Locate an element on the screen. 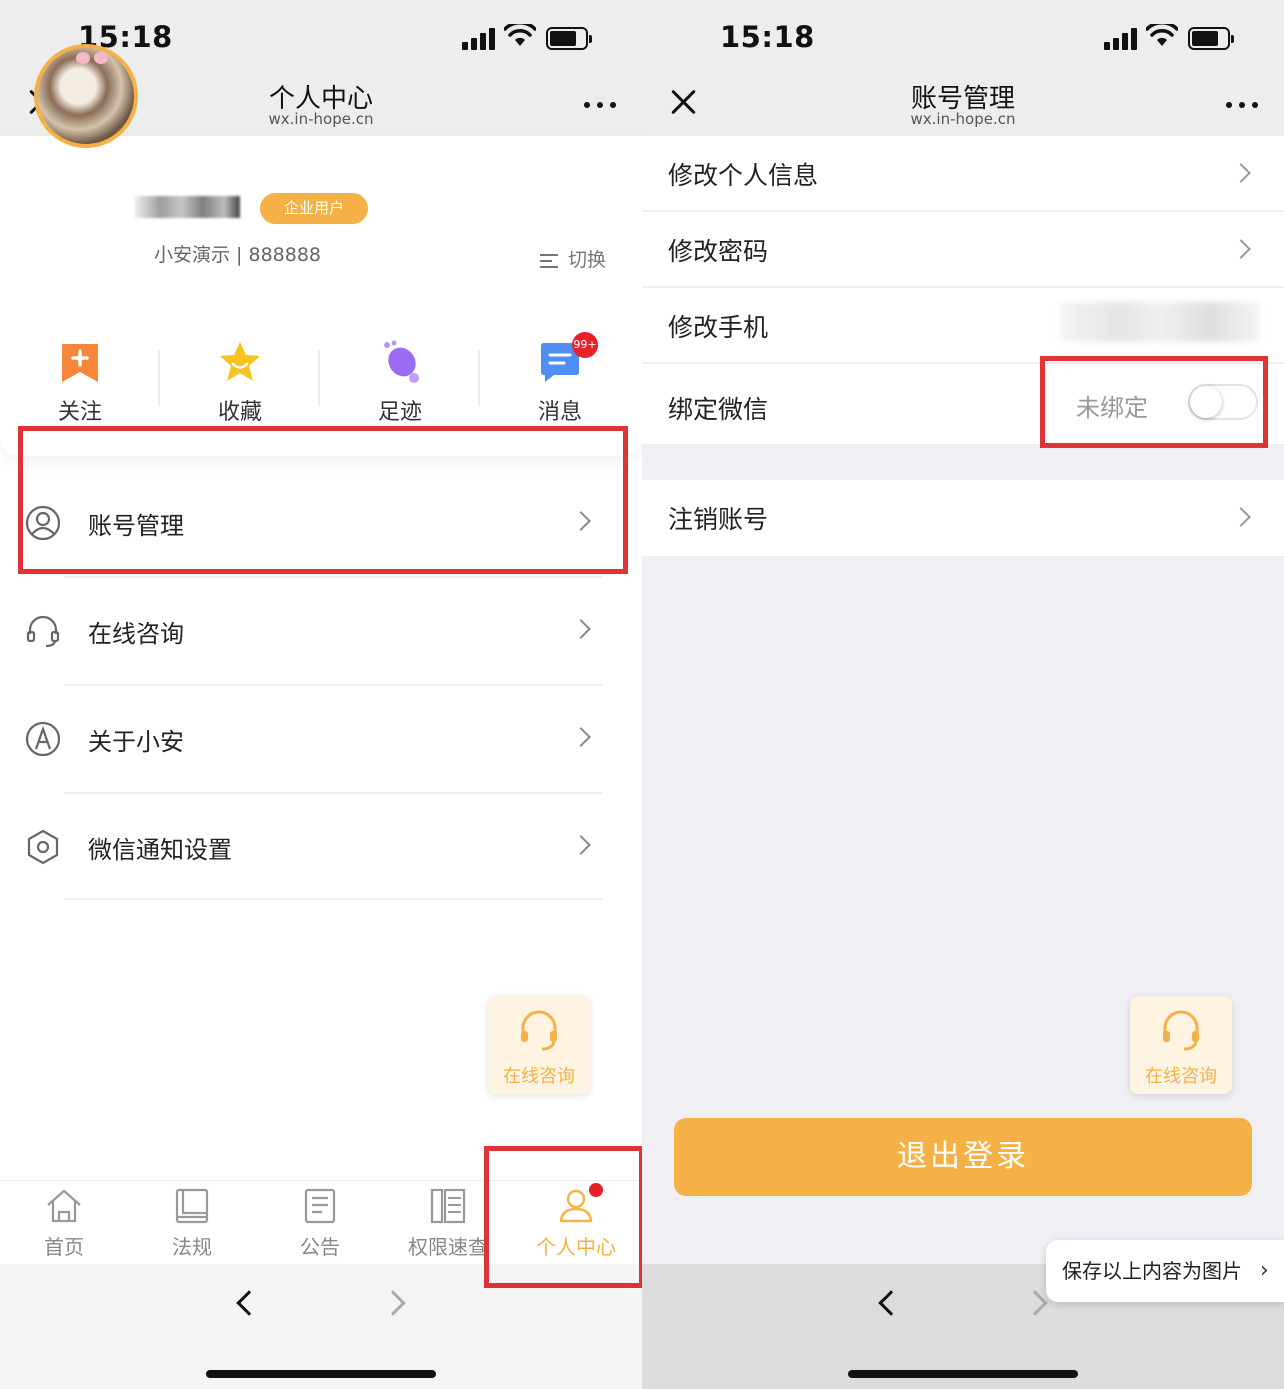 The image size is (1284, 1389). highlight-account-management is located at coordinates (323, 500).